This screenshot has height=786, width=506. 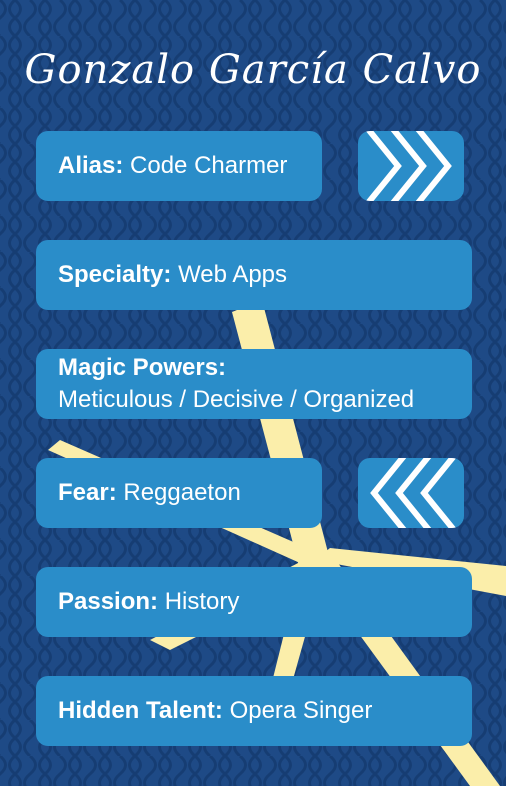 I want to click on chevrons-right-box, so click(x=411, y=166).